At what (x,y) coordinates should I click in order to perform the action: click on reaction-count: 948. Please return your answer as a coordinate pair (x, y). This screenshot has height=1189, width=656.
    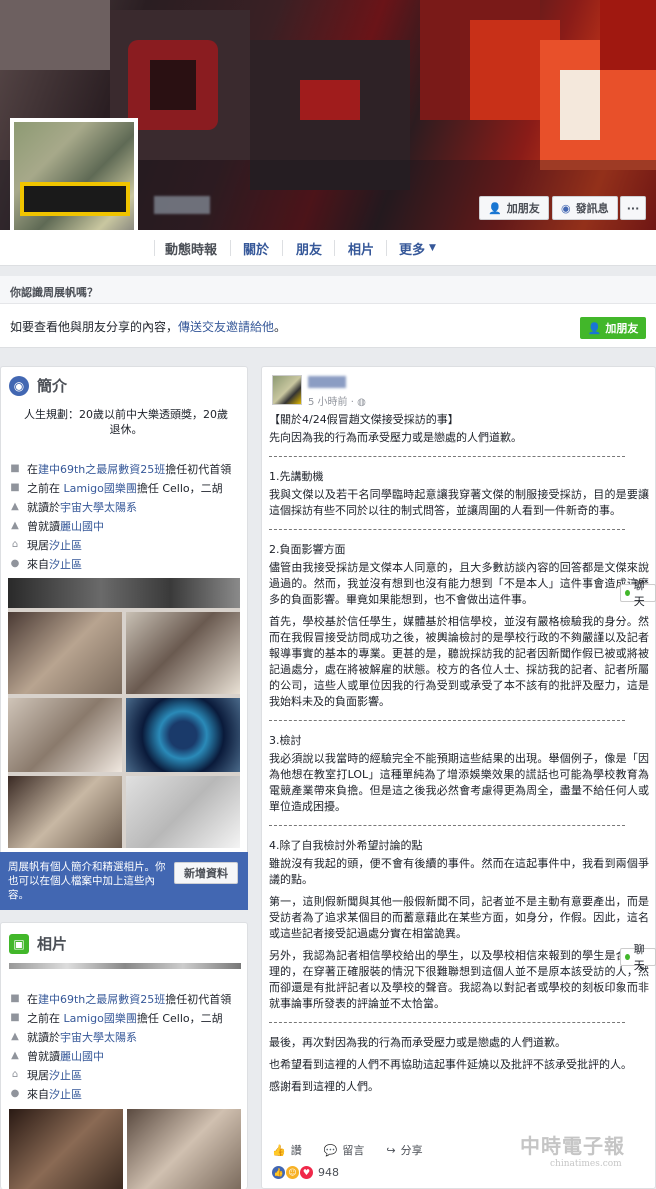
    Looking at the image, I should click on (328, 1172).